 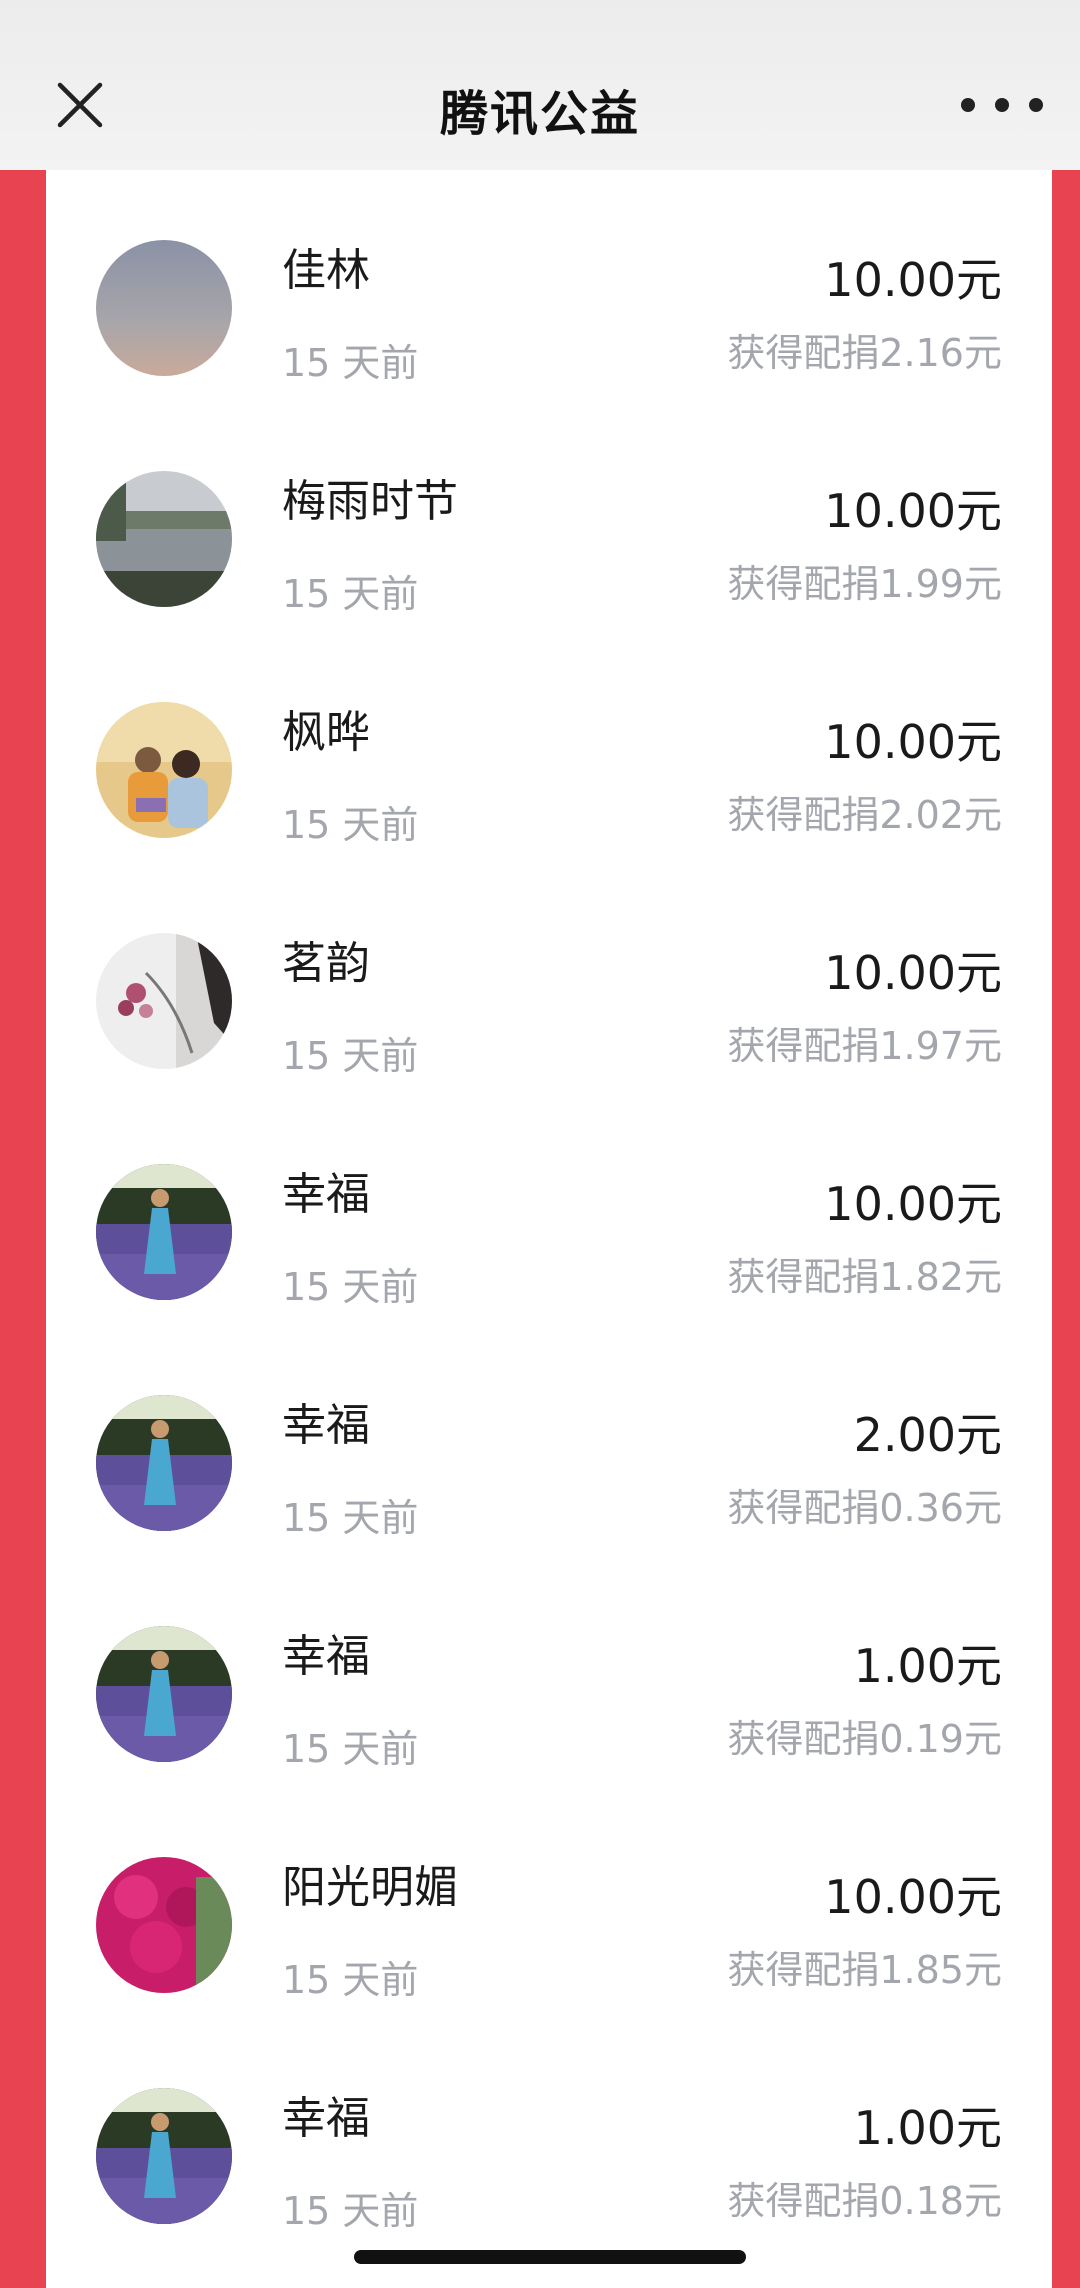 What do you see at coordinates (549, 285) in the screenshot?
I see `donation-row: 佳林 15 天前 10.00元 获得配捐2.16元` at bounding box center [549, 285].